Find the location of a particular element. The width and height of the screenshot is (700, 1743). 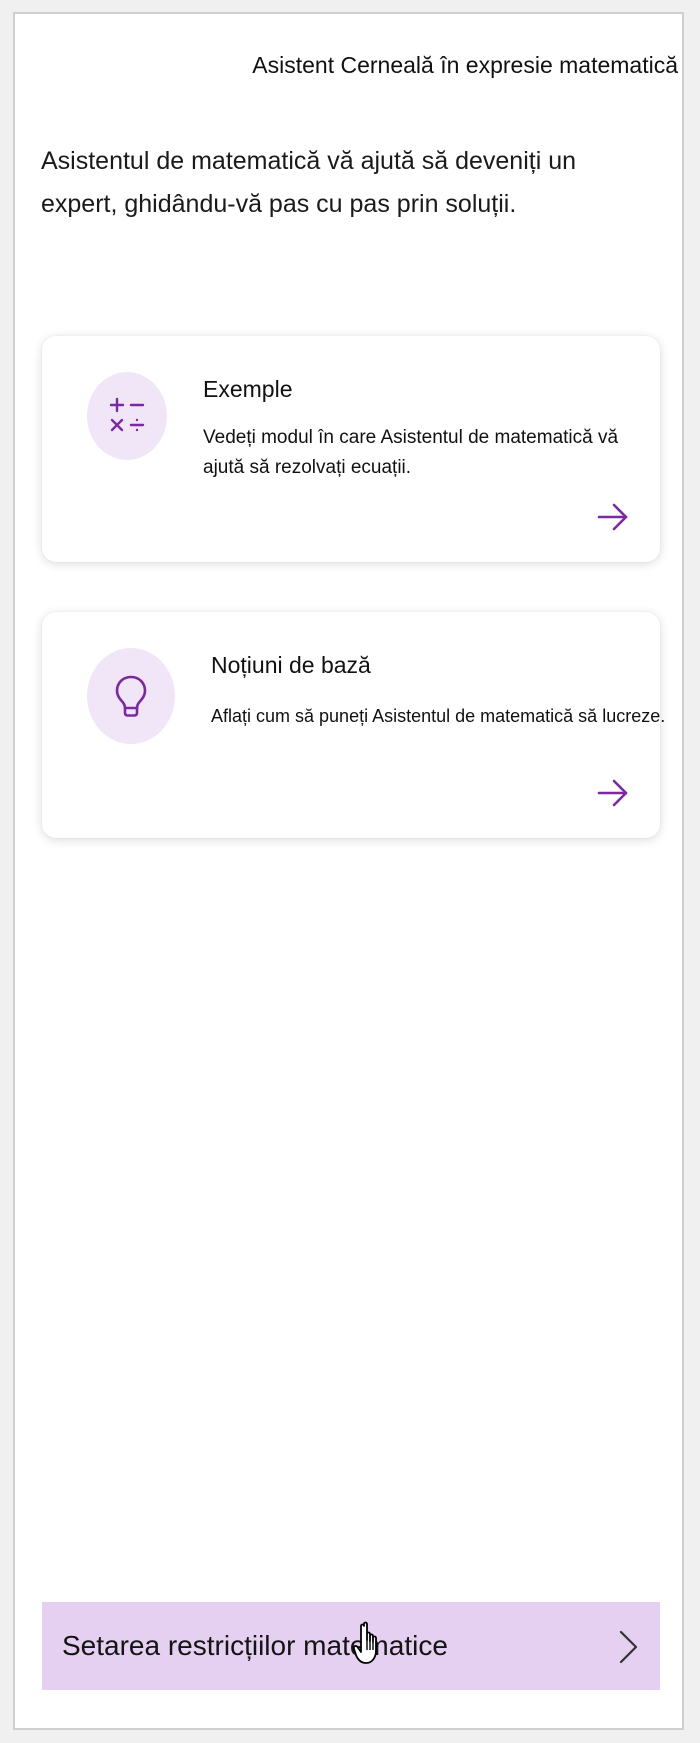

math-restrictions-button: Setarea restricțiilor matematice is located at coordinates (351, 1646).